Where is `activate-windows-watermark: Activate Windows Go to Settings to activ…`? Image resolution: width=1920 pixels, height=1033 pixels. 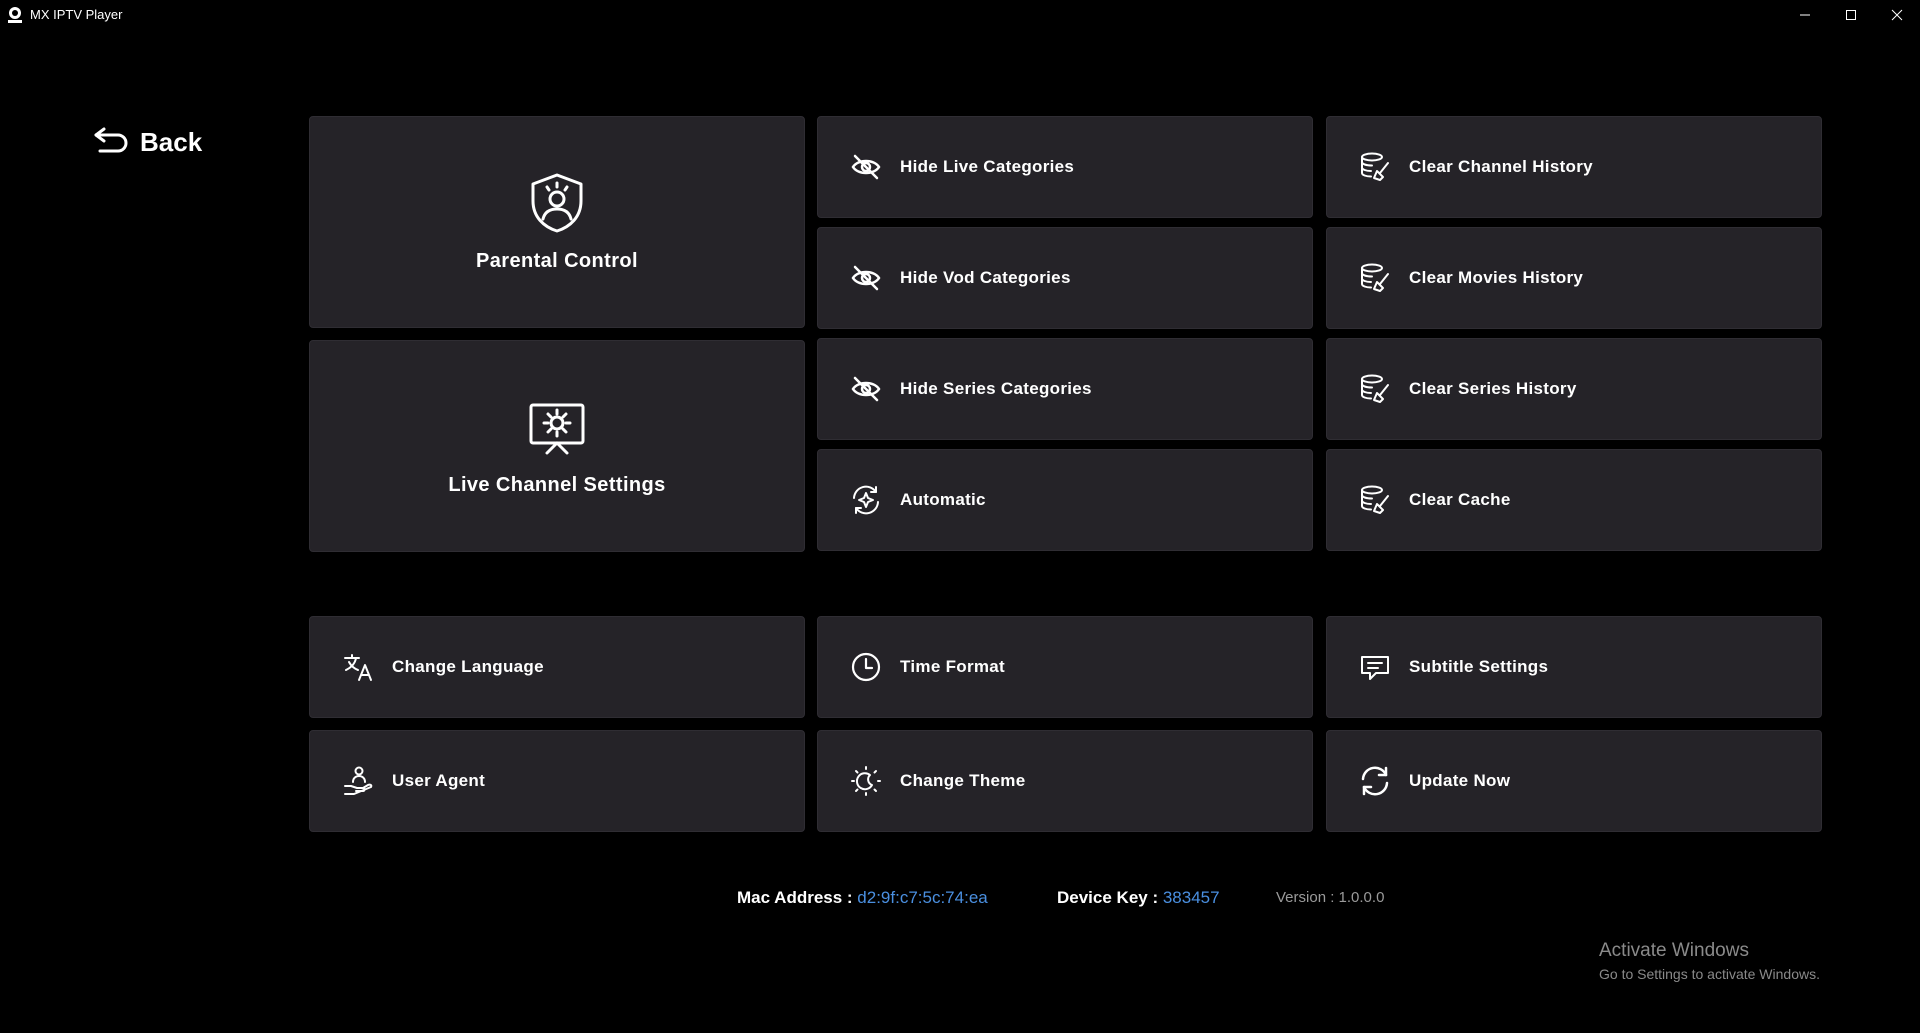 activate-windows-watermark: Activate Windows Go to Settings to activ… is located at coordinates (1709, 961).